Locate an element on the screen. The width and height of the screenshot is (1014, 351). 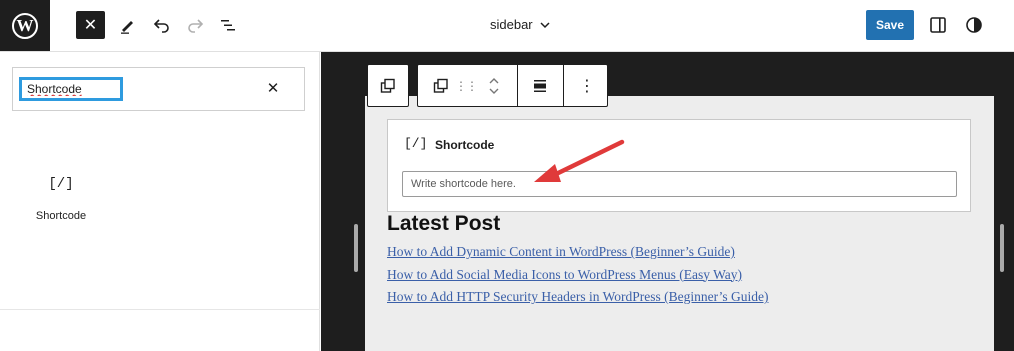
editor-header: W ✕ sidebar Save is located at coordinates (507, 26).